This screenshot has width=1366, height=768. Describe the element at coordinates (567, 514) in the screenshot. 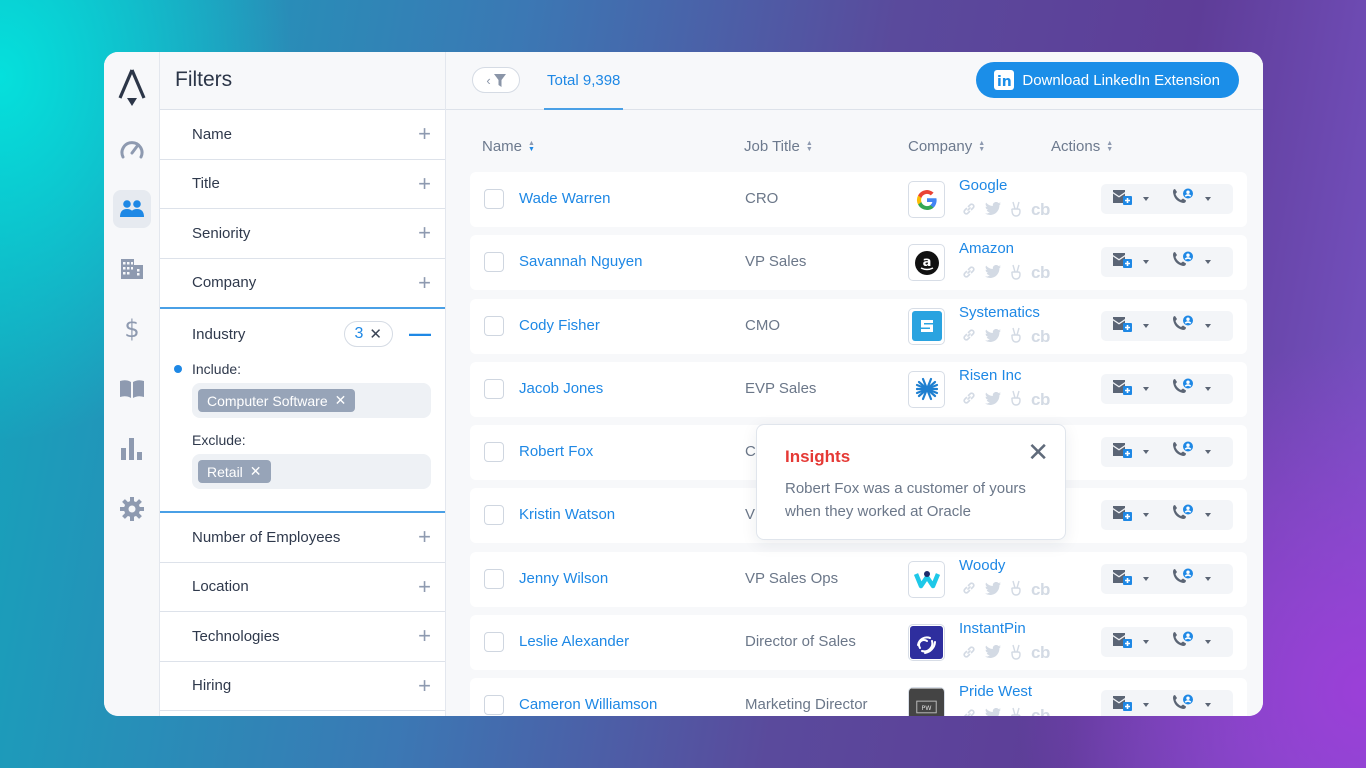

I see `person-name-link: Kristin Watson` at that location.